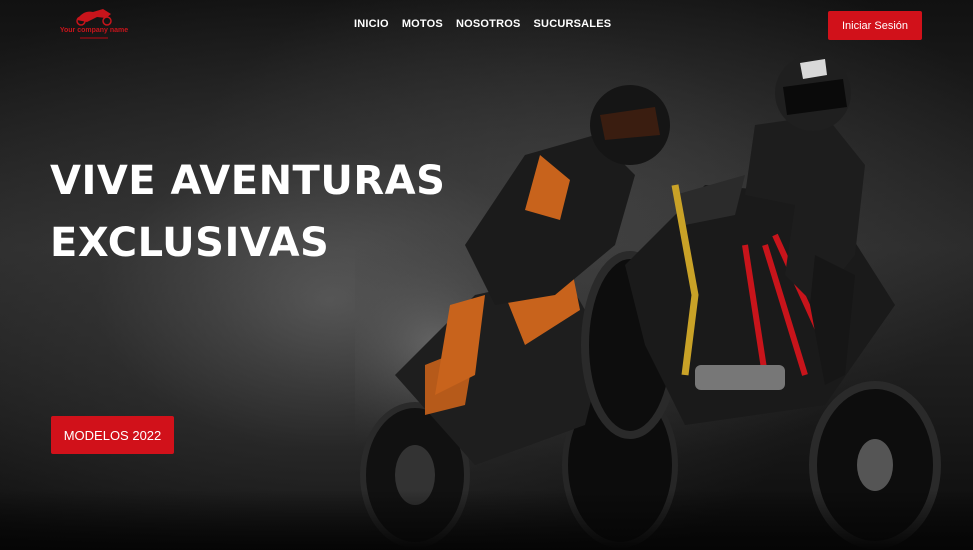 This screenshot has height=550, width=973. I want to click on nav-item-motos: MOTOS, so click(422, 24).